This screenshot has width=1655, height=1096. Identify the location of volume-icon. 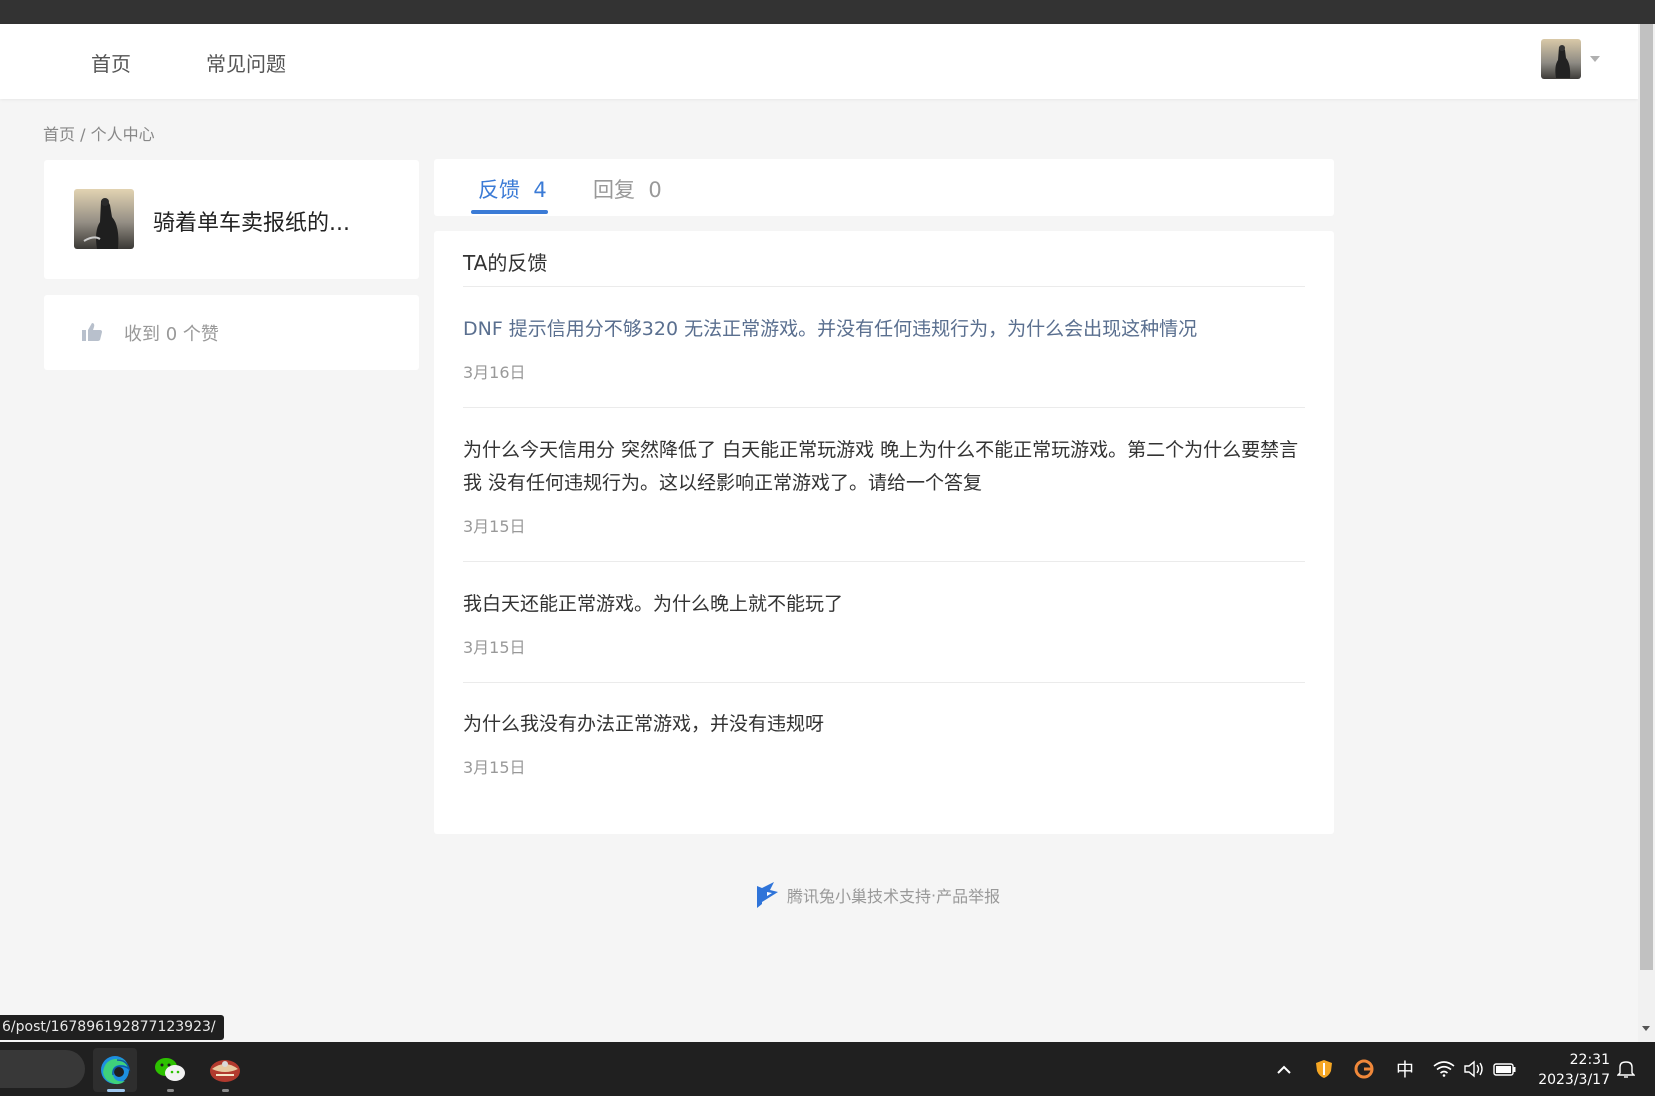
(1474, 1069).